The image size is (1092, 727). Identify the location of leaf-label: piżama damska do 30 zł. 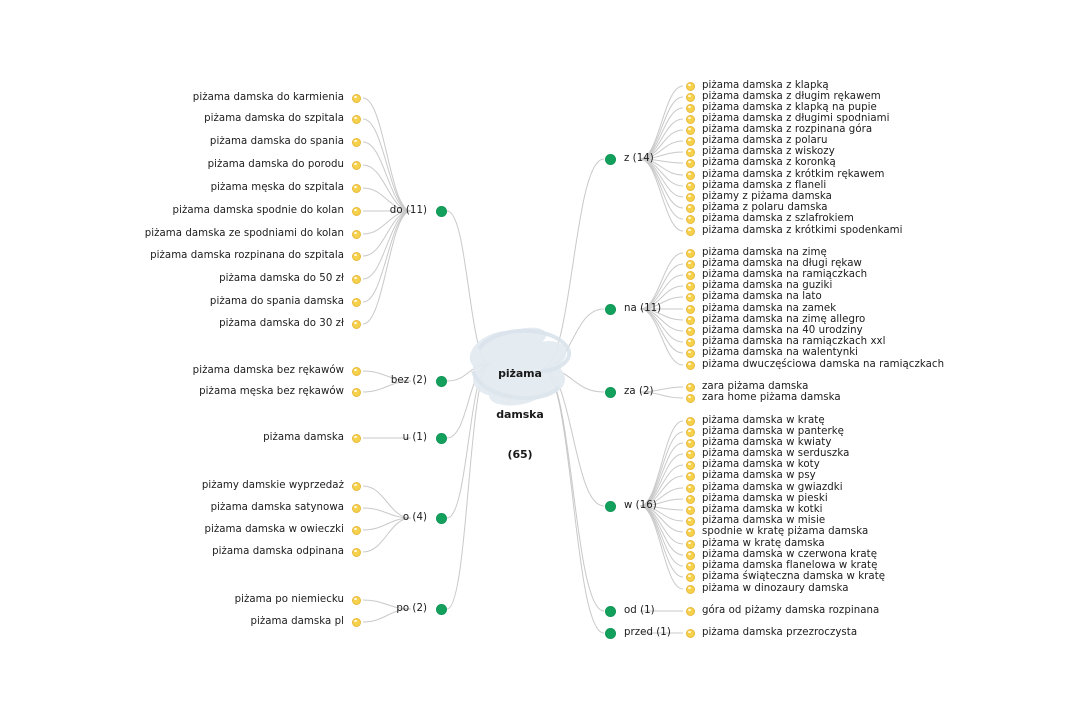
(172, 324).